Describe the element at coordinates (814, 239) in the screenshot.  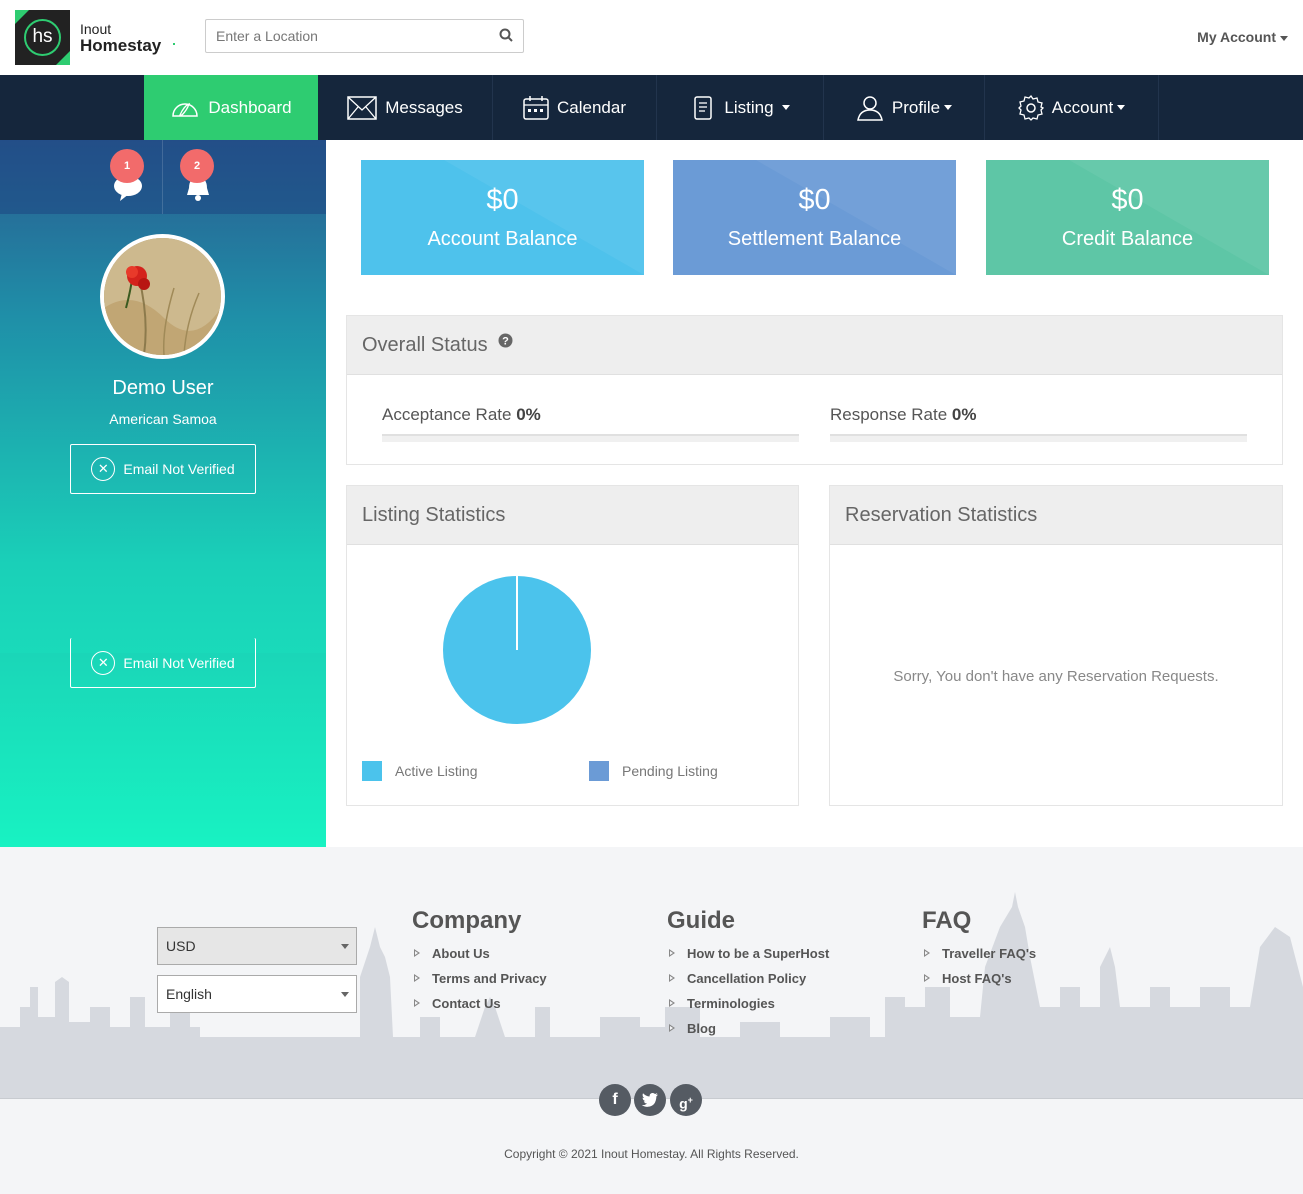
I see `settlement-balance-label: Settlement Balance` at that location.